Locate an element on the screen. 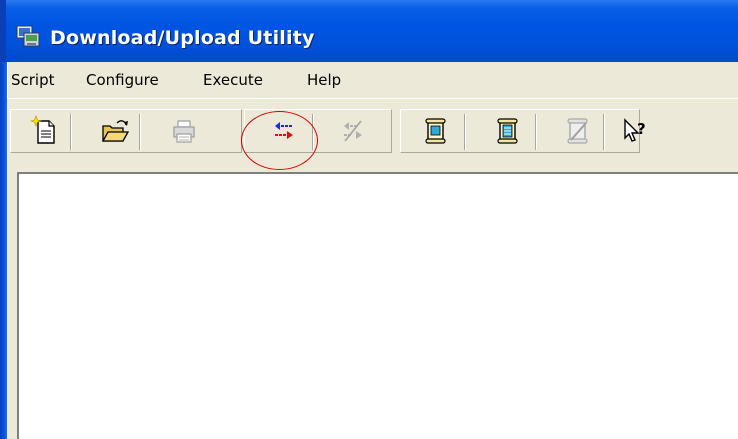 Image resolution: width=738 pixels, height=439 pixels. edit-script-icon is located at coordinates (577, 131).